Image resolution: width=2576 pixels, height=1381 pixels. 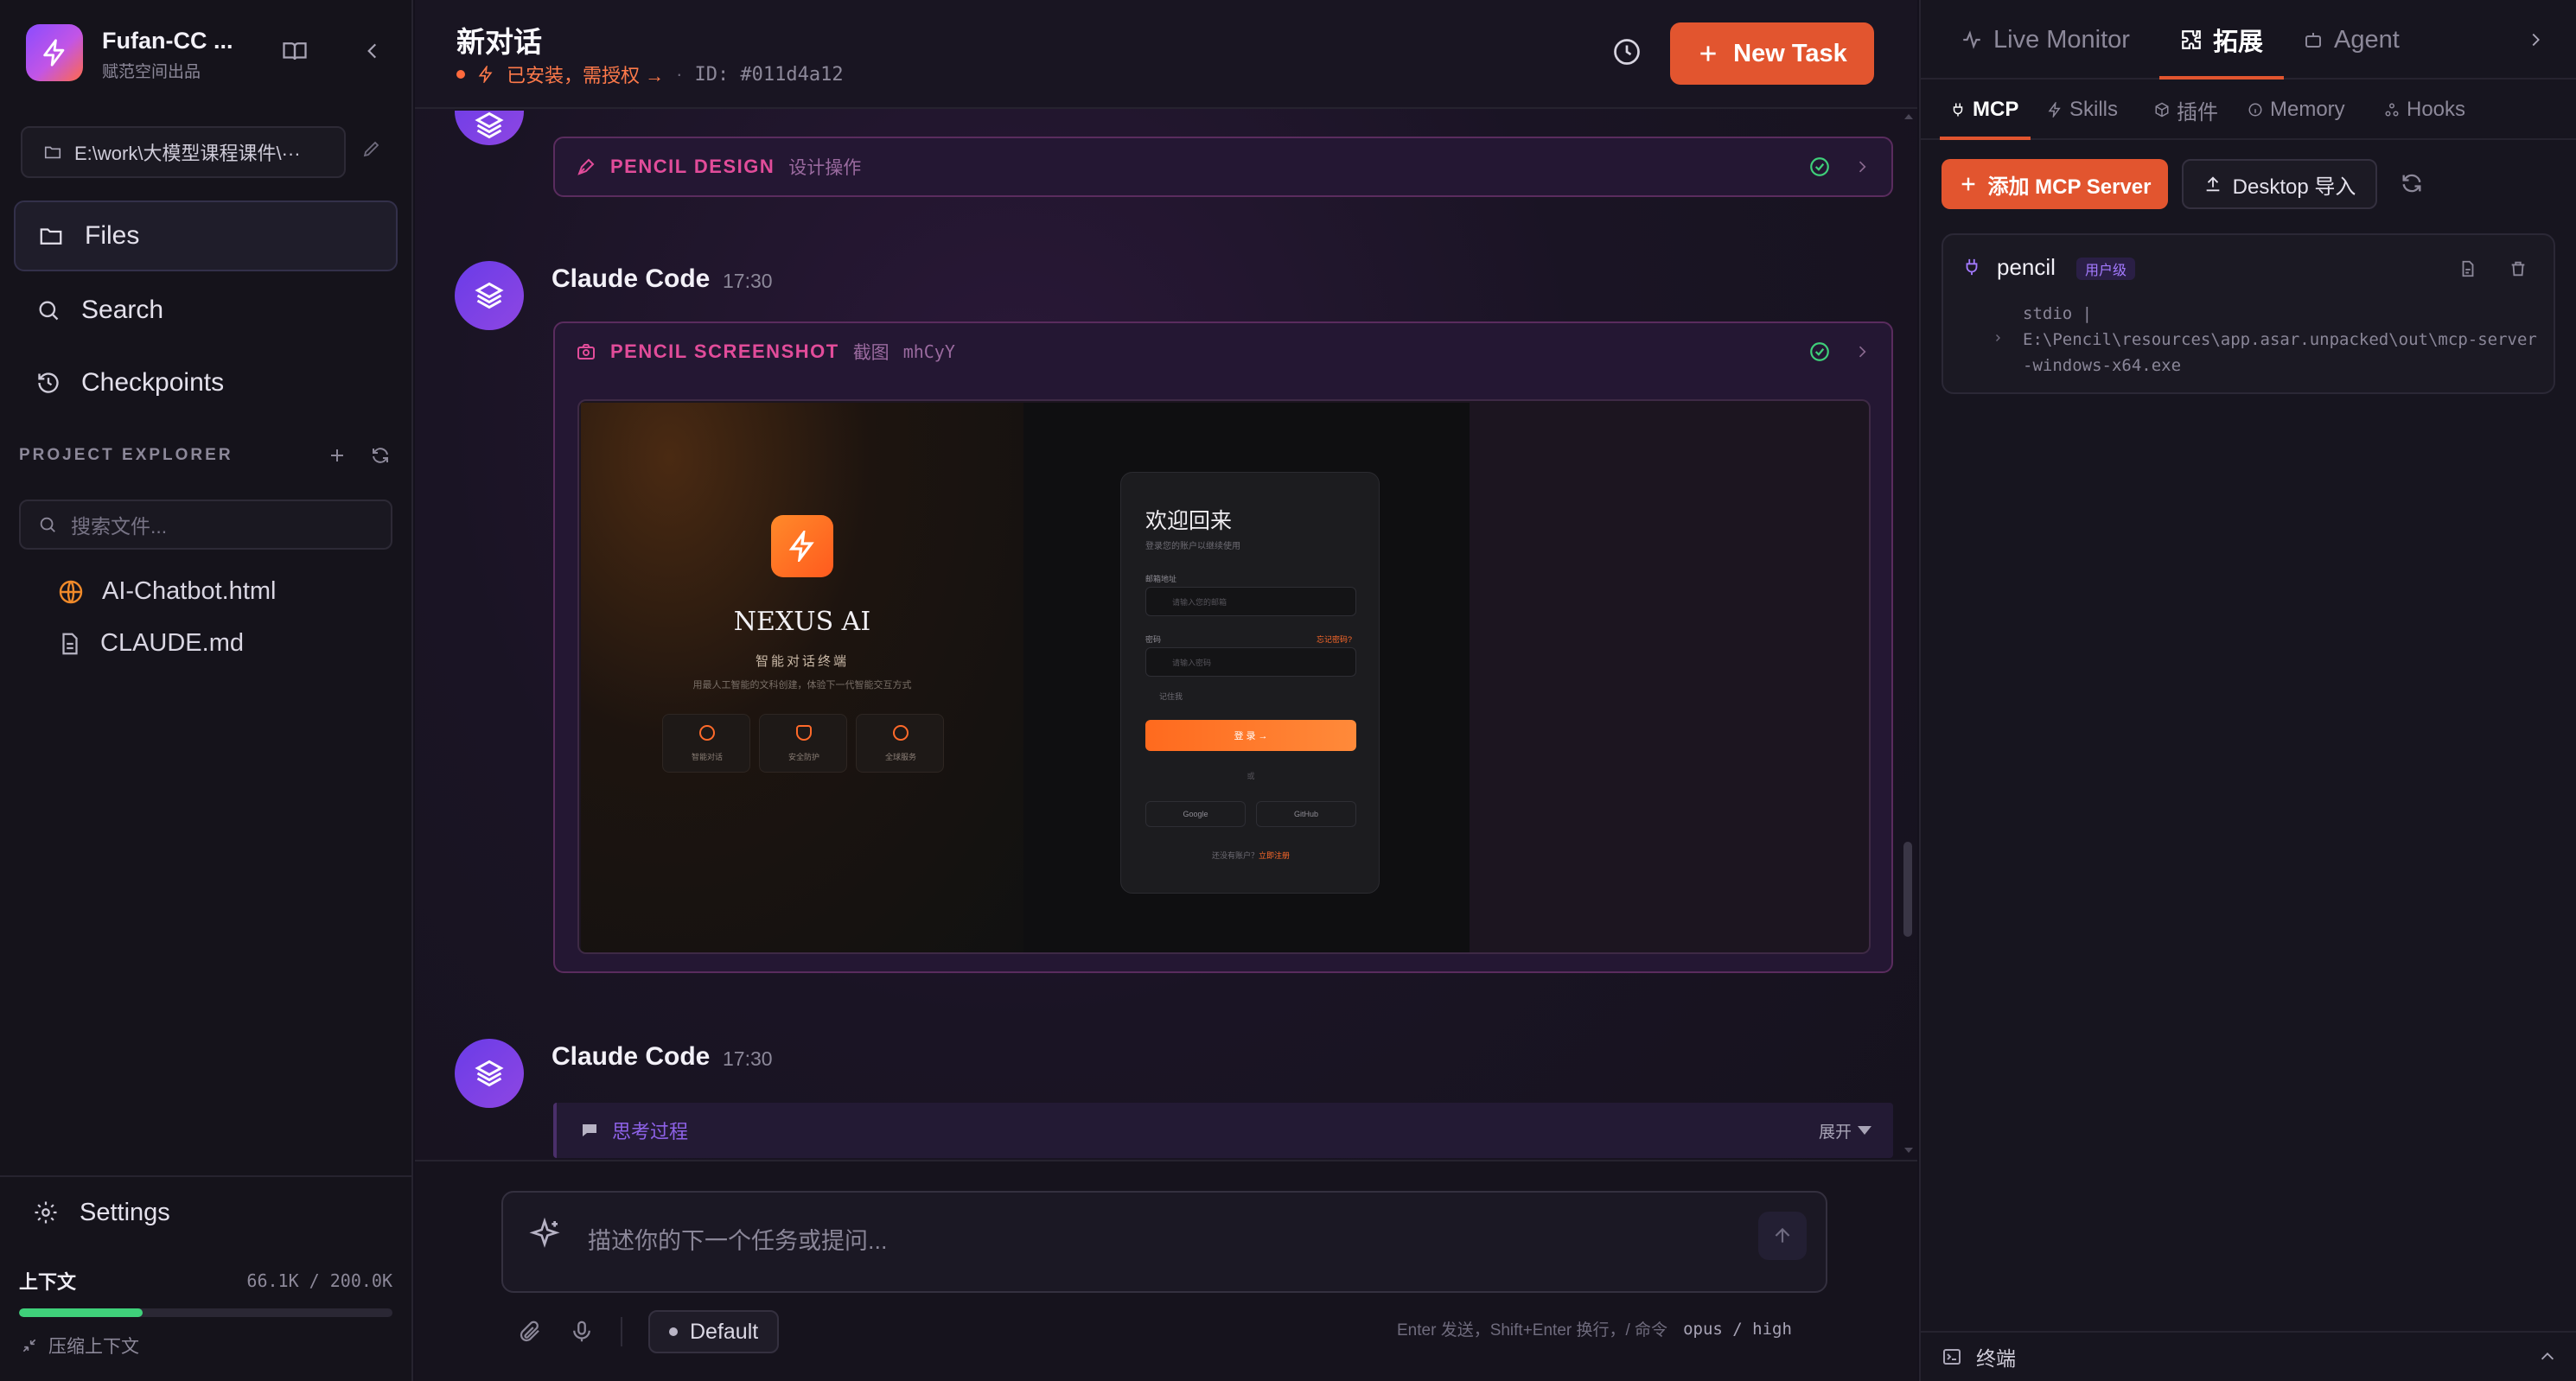 What do you see at coordinates (1772, 53) in the screenshot?
I see `new-task-button: New Task` at bounding box center [1772, 53].